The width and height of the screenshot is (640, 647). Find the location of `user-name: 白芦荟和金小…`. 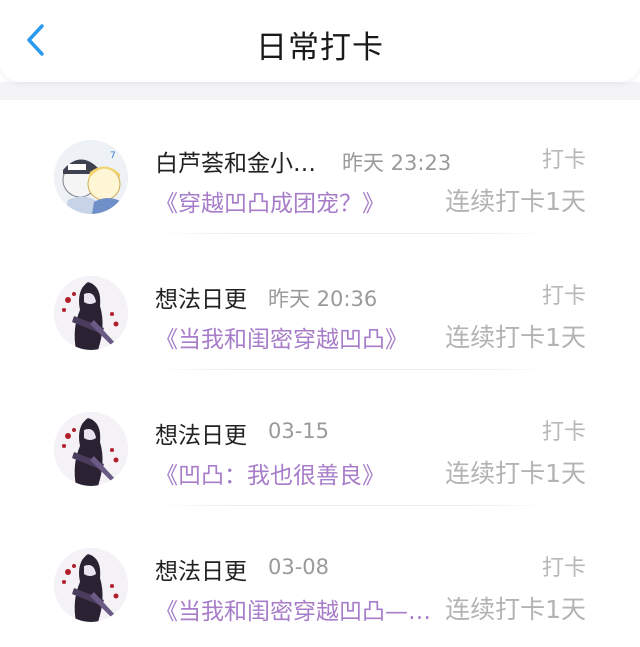

user-name: 白芦荟和金小… is located at coordinates (235, 164).